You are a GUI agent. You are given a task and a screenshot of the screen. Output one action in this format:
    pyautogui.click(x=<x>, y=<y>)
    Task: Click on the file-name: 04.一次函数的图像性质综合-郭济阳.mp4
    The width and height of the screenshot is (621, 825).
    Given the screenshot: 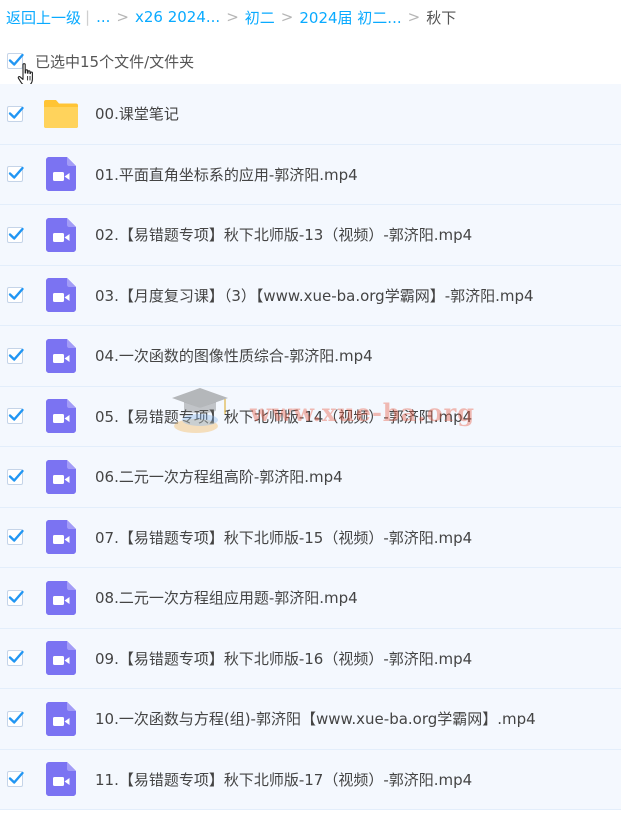 What is the action you would take?
    pyautogui.click(x=234, y=355)
    